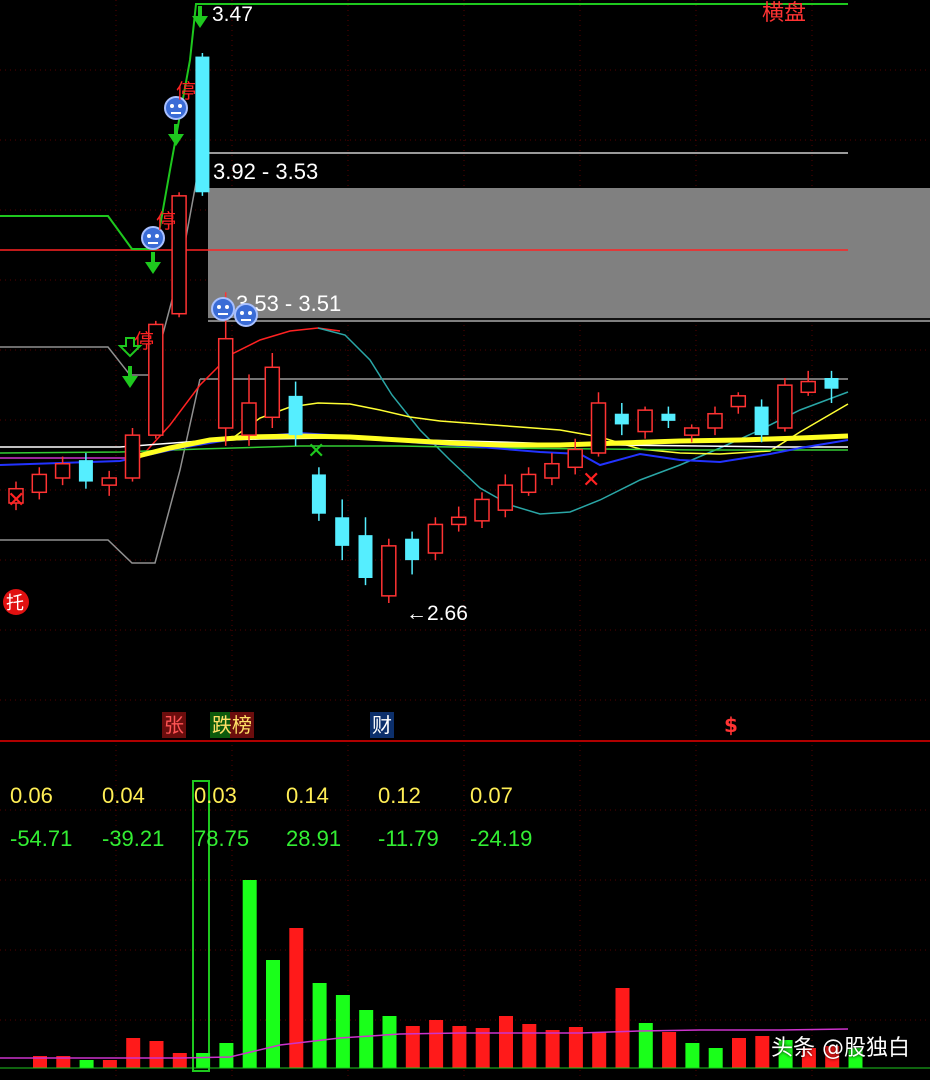 Image resolution: width=930 pixels, height=1080 pixels. I want to click on s-tag: $, so click(731, 725).